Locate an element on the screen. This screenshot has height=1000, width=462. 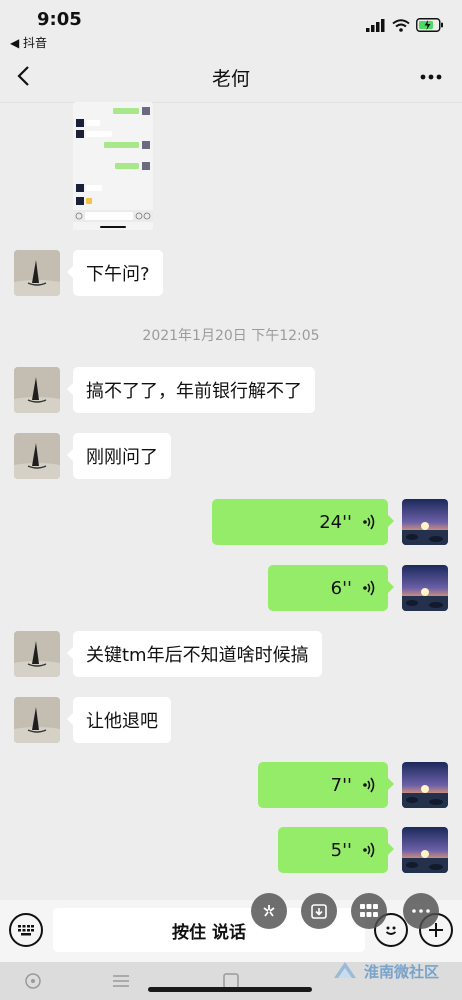
status-icons is located at coordinates (405, 25).